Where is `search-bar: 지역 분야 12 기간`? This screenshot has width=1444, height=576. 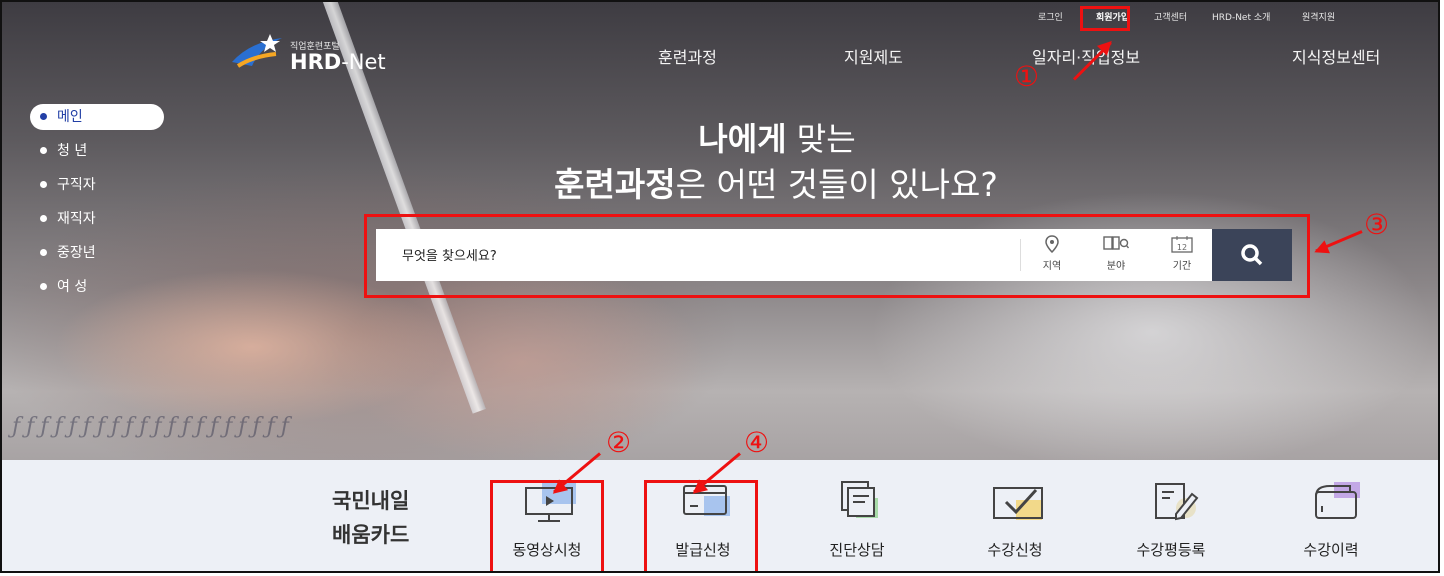
search-bar: 지역 분야 12 기간 is located at coordinates (834, 256).